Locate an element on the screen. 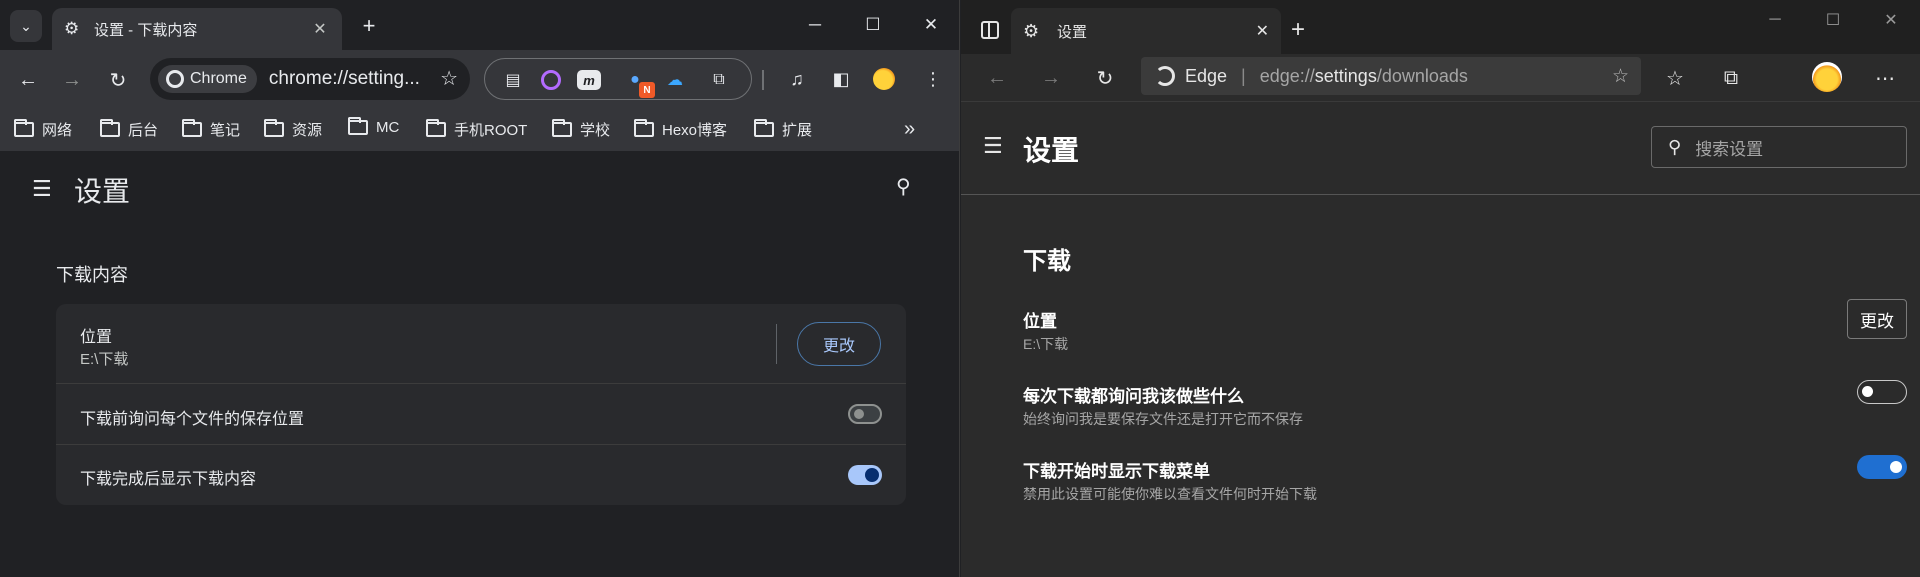  edge-tab-settings: ⚙ 设置 ✕ is located at coordinates (1146, 31).